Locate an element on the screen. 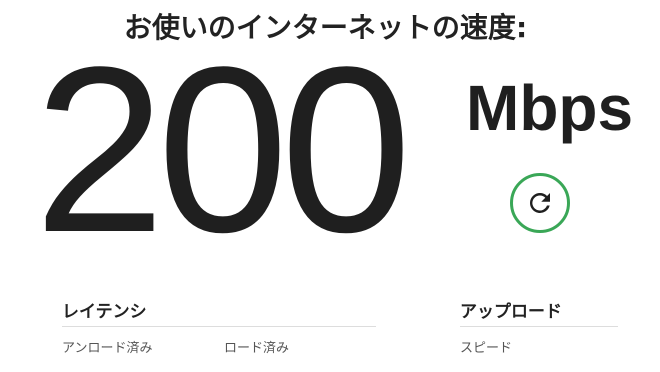 The width and height of the screenshot is (660, 372). upload-divider is located at coordinates (539, 326).